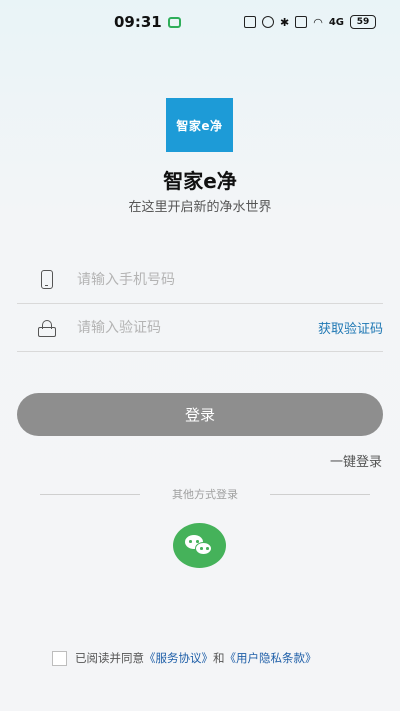  What do you see at coordinates (318, 22) in the screenshot?
I see `wifi-icon: ◠` at bounding box center [318, 22].